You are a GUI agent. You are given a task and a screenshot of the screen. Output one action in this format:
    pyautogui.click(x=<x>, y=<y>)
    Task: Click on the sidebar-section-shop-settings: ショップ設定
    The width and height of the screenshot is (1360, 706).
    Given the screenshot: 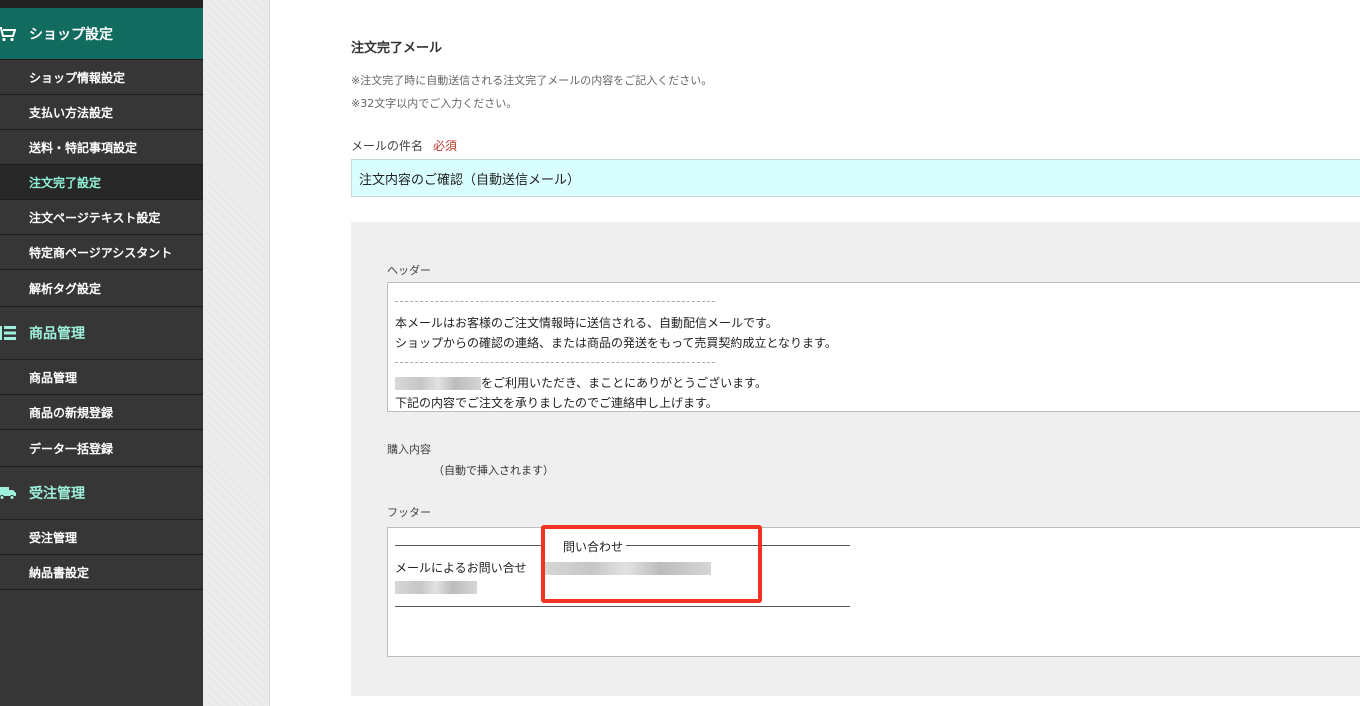 What is the action you would take?
    pyautogui.click(x=101, y=34)
    